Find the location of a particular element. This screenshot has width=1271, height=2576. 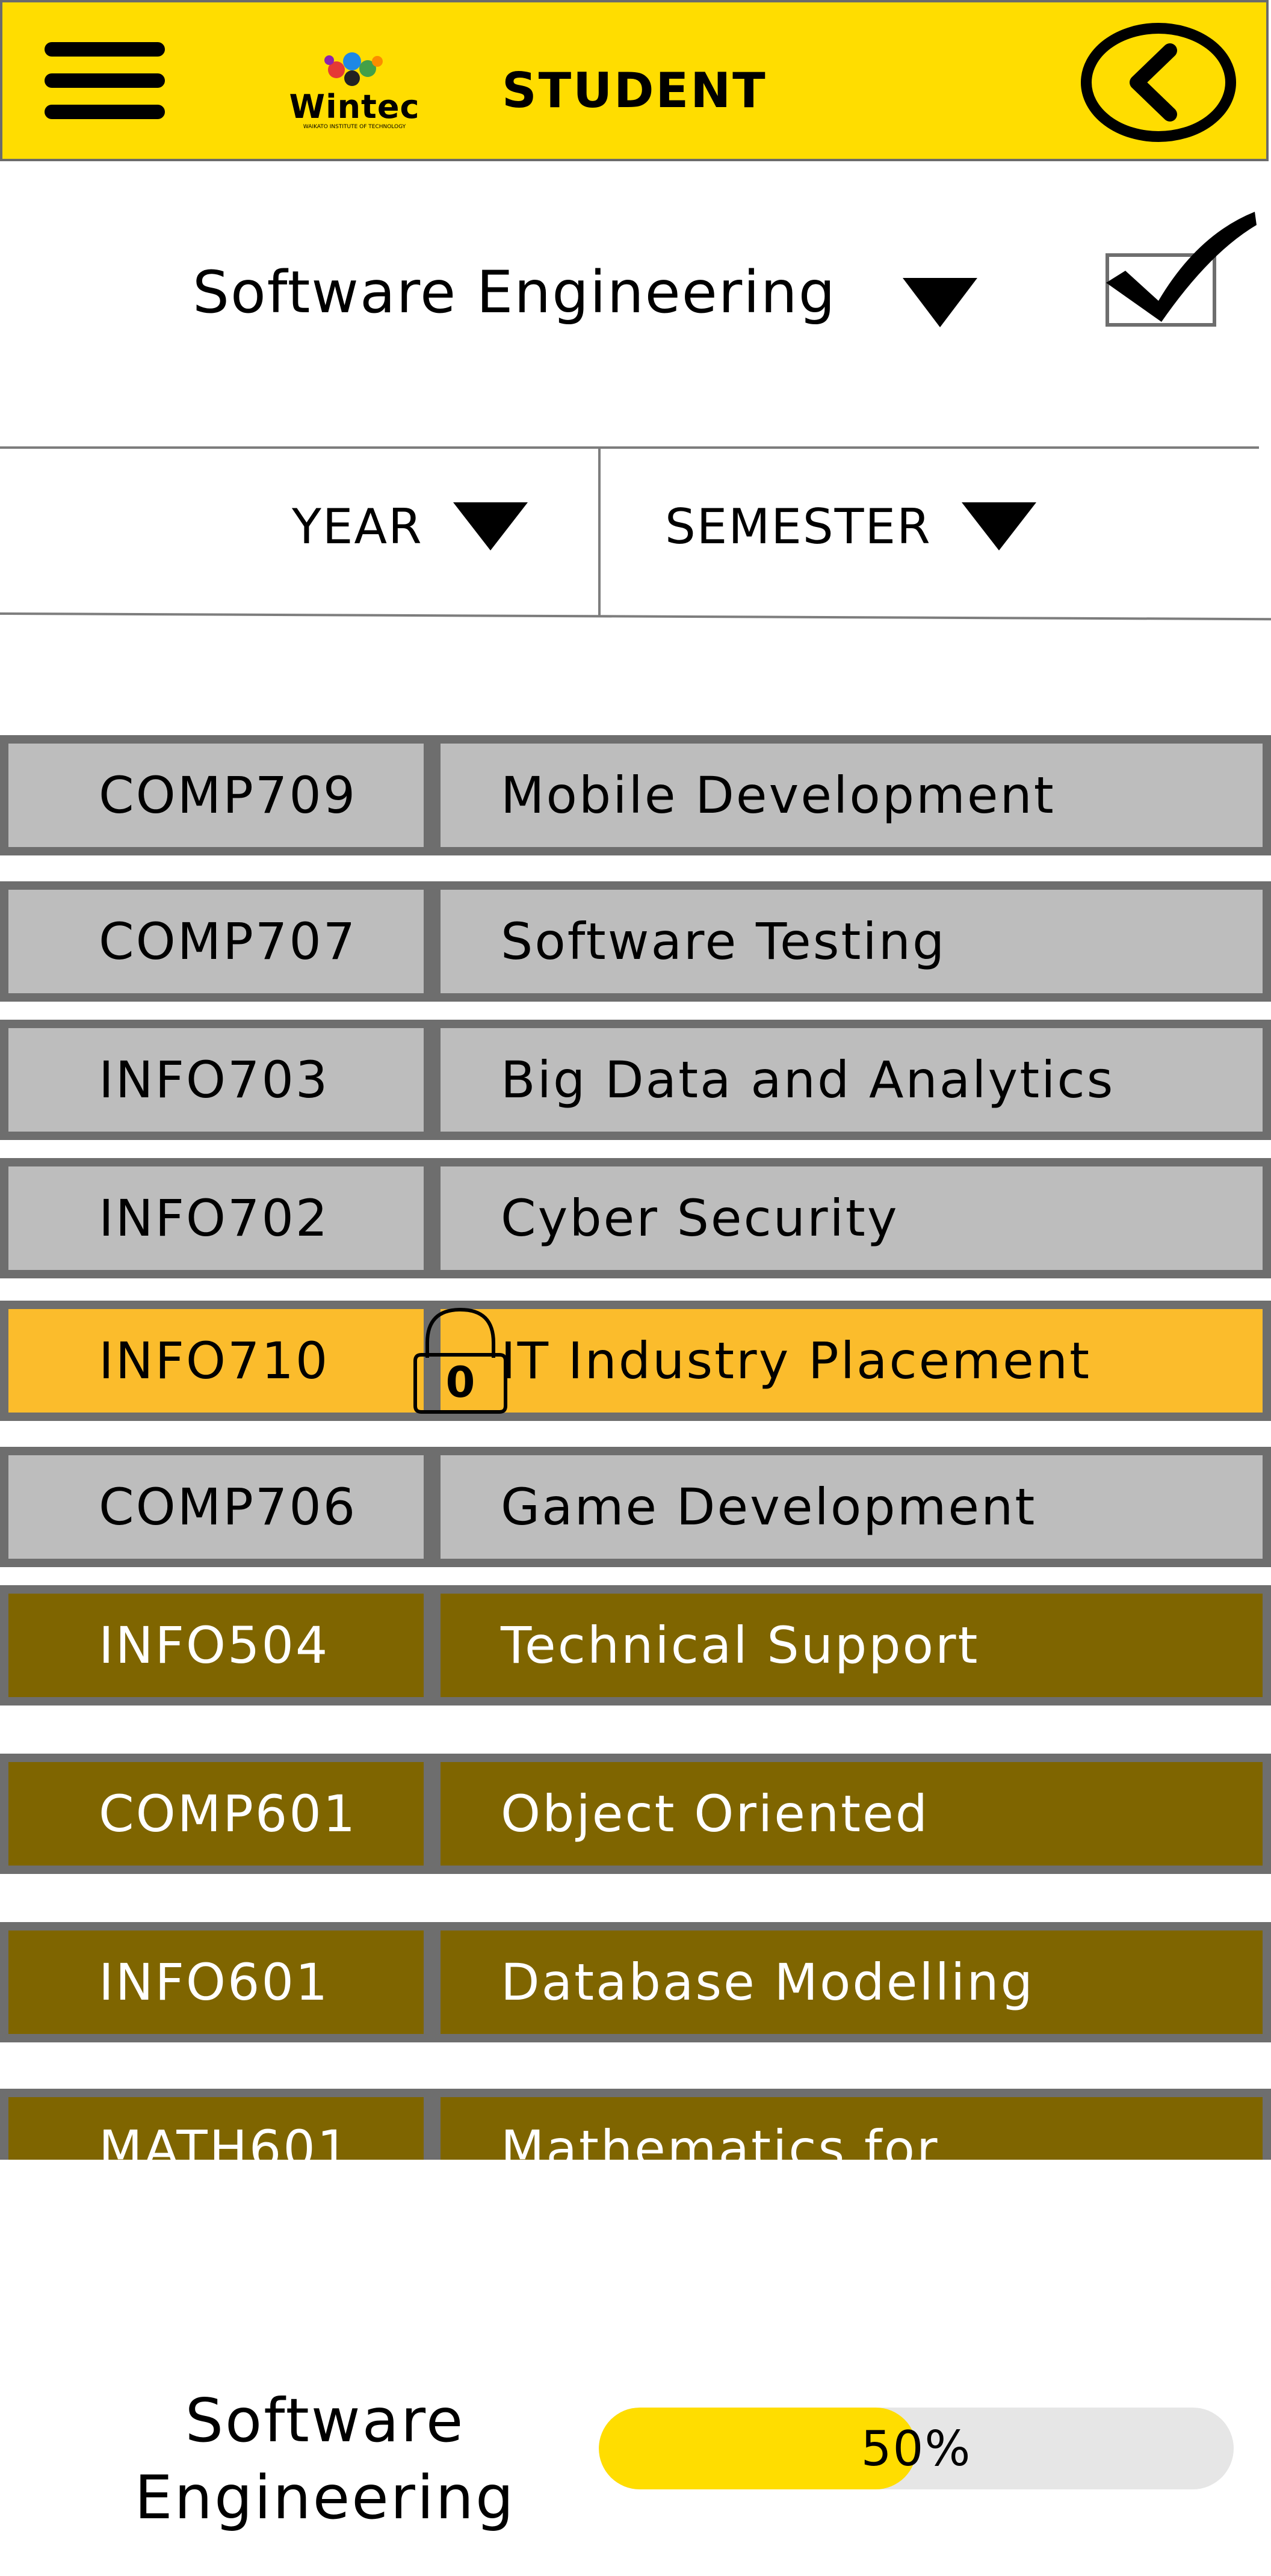

course-code: COMP707 is located at coordinates (216, 941).